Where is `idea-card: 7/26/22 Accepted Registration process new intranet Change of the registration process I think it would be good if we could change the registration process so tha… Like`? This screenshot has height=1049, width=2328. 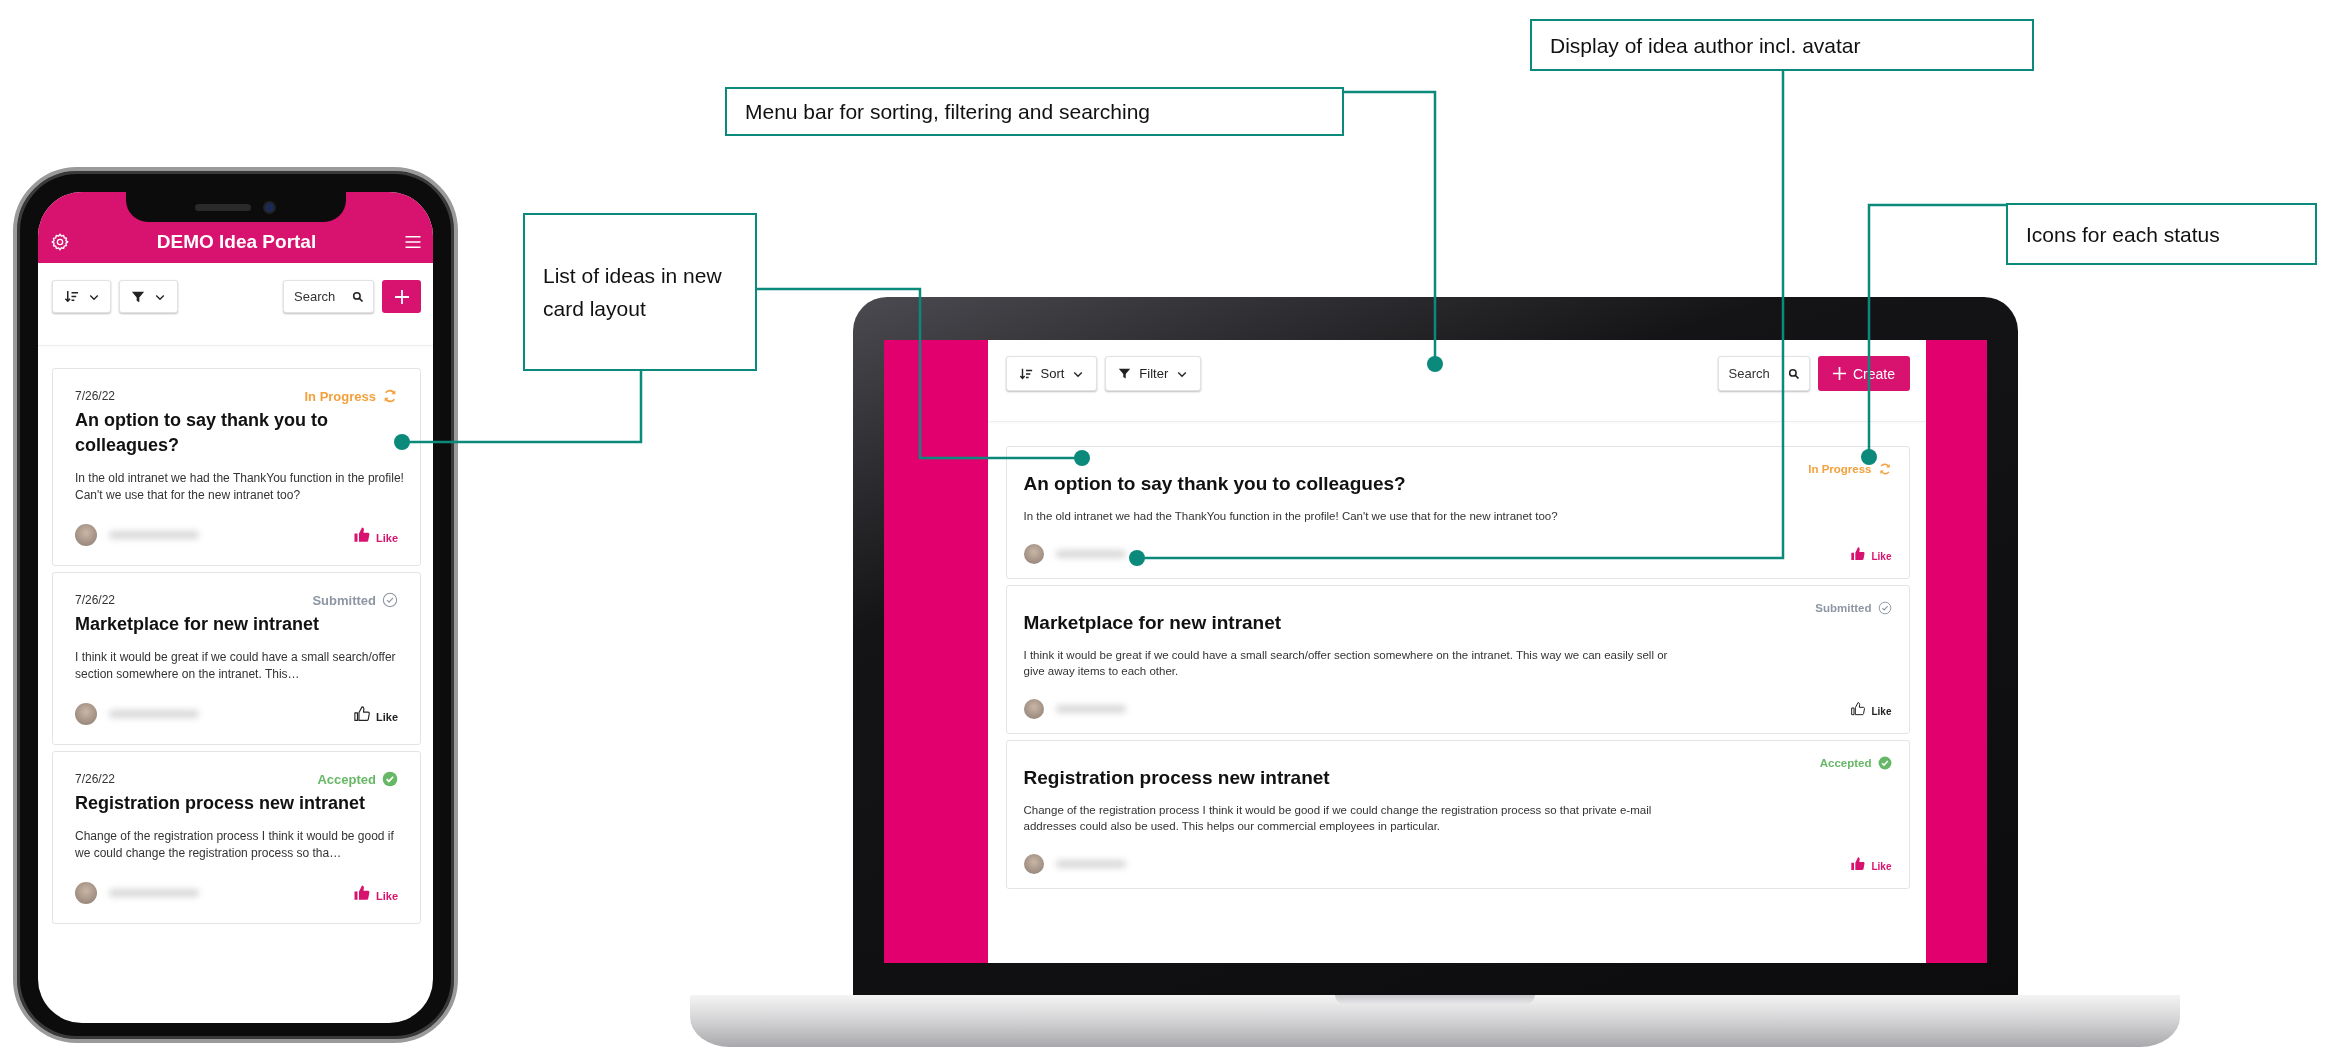 idea-card: 7/26/22 Accepted Registration process new intranet Change of the registration process I think it would be good if we could change the registration process so tha… Like is located at coordinates (236, 837).